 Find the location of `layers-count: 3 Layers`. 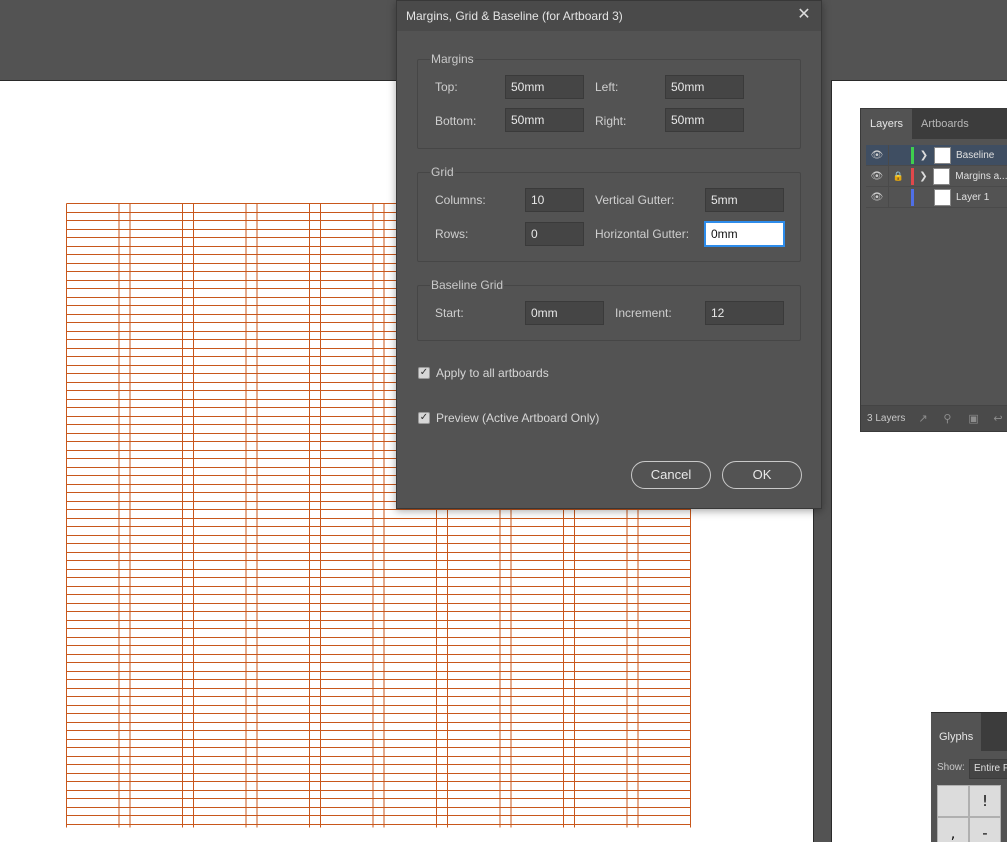

layers-count: 3 Layers is located at coordinates (886, 418).